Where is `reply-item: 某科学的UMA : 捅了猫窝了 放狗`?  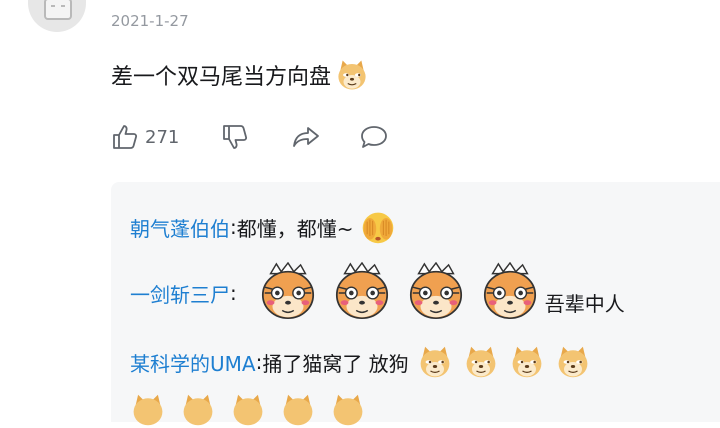
reply-item: 某科学的UMA : 捅了猫窝了 放狗 is located at coordinates (365, 362).